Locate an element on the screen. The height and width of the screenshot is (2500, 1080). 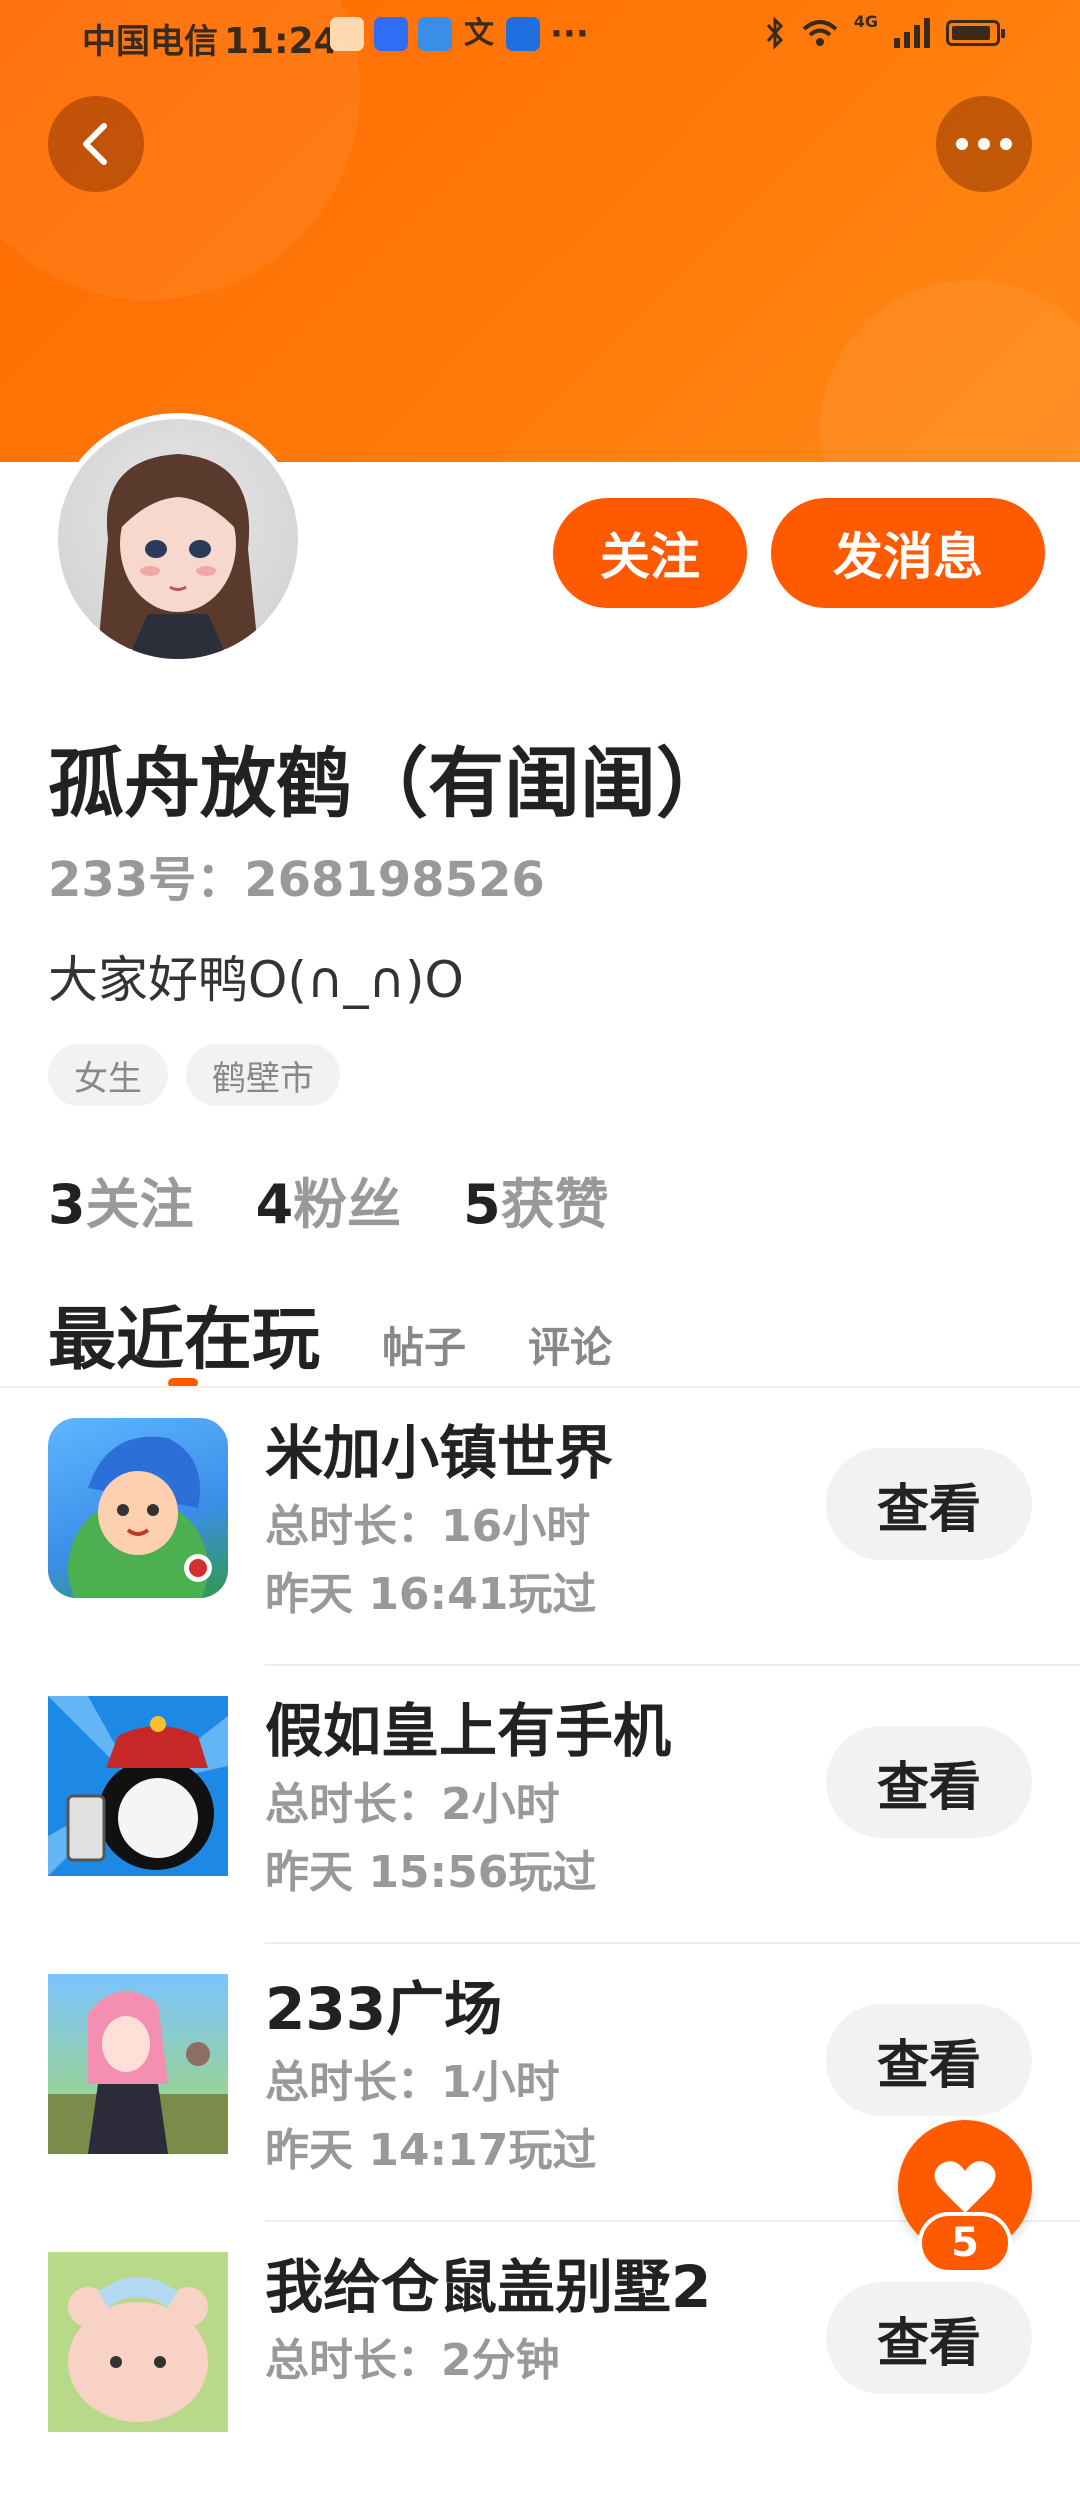
carrier-time: 中国电信 11:24 is located at coordinates (210, 38).